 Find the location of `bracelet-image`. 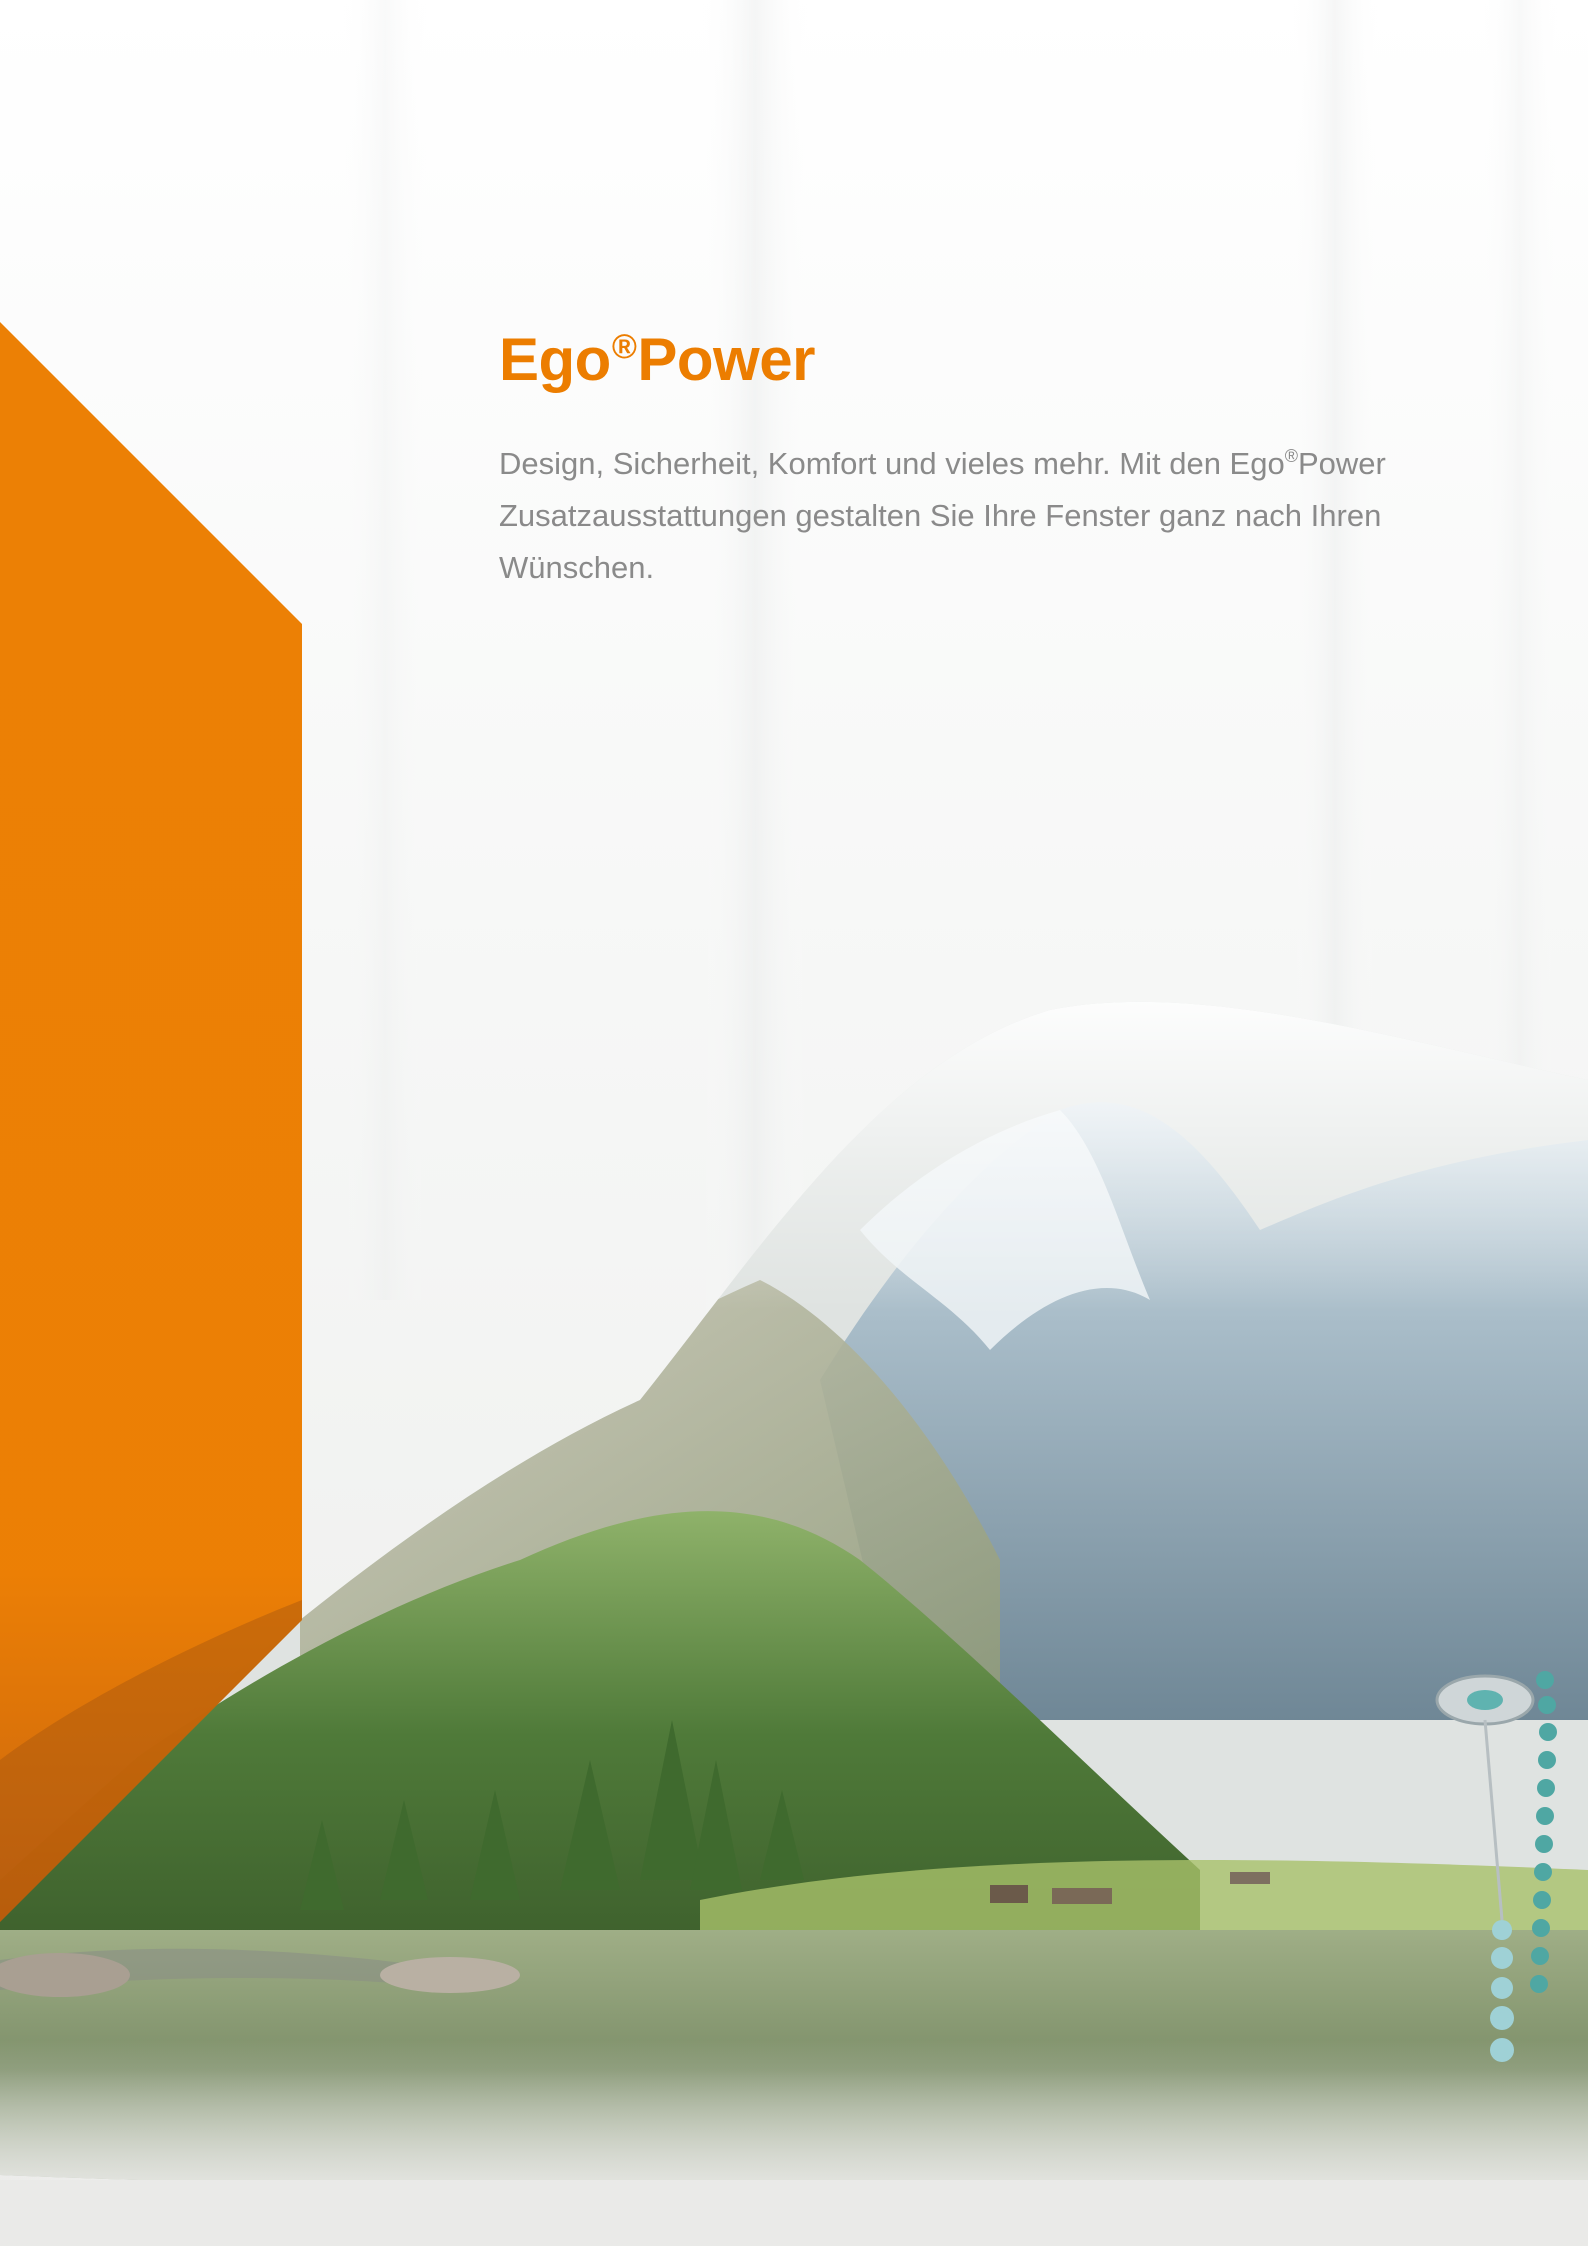

bracelet-image is located at coordinates (1496, 1866).